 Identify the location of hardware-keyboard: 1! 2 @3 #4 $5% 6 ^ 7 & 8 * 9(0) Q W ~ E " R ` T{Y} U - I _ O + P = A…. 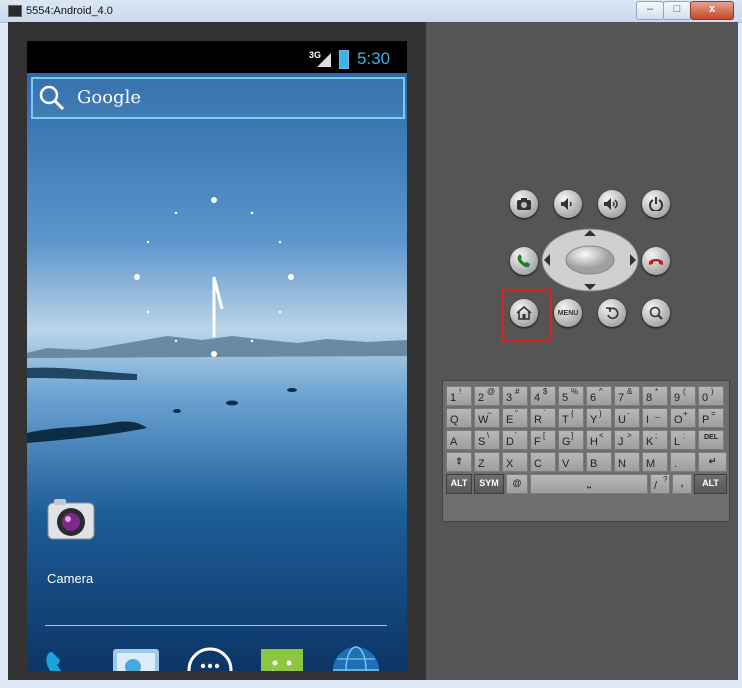
(586, 451).